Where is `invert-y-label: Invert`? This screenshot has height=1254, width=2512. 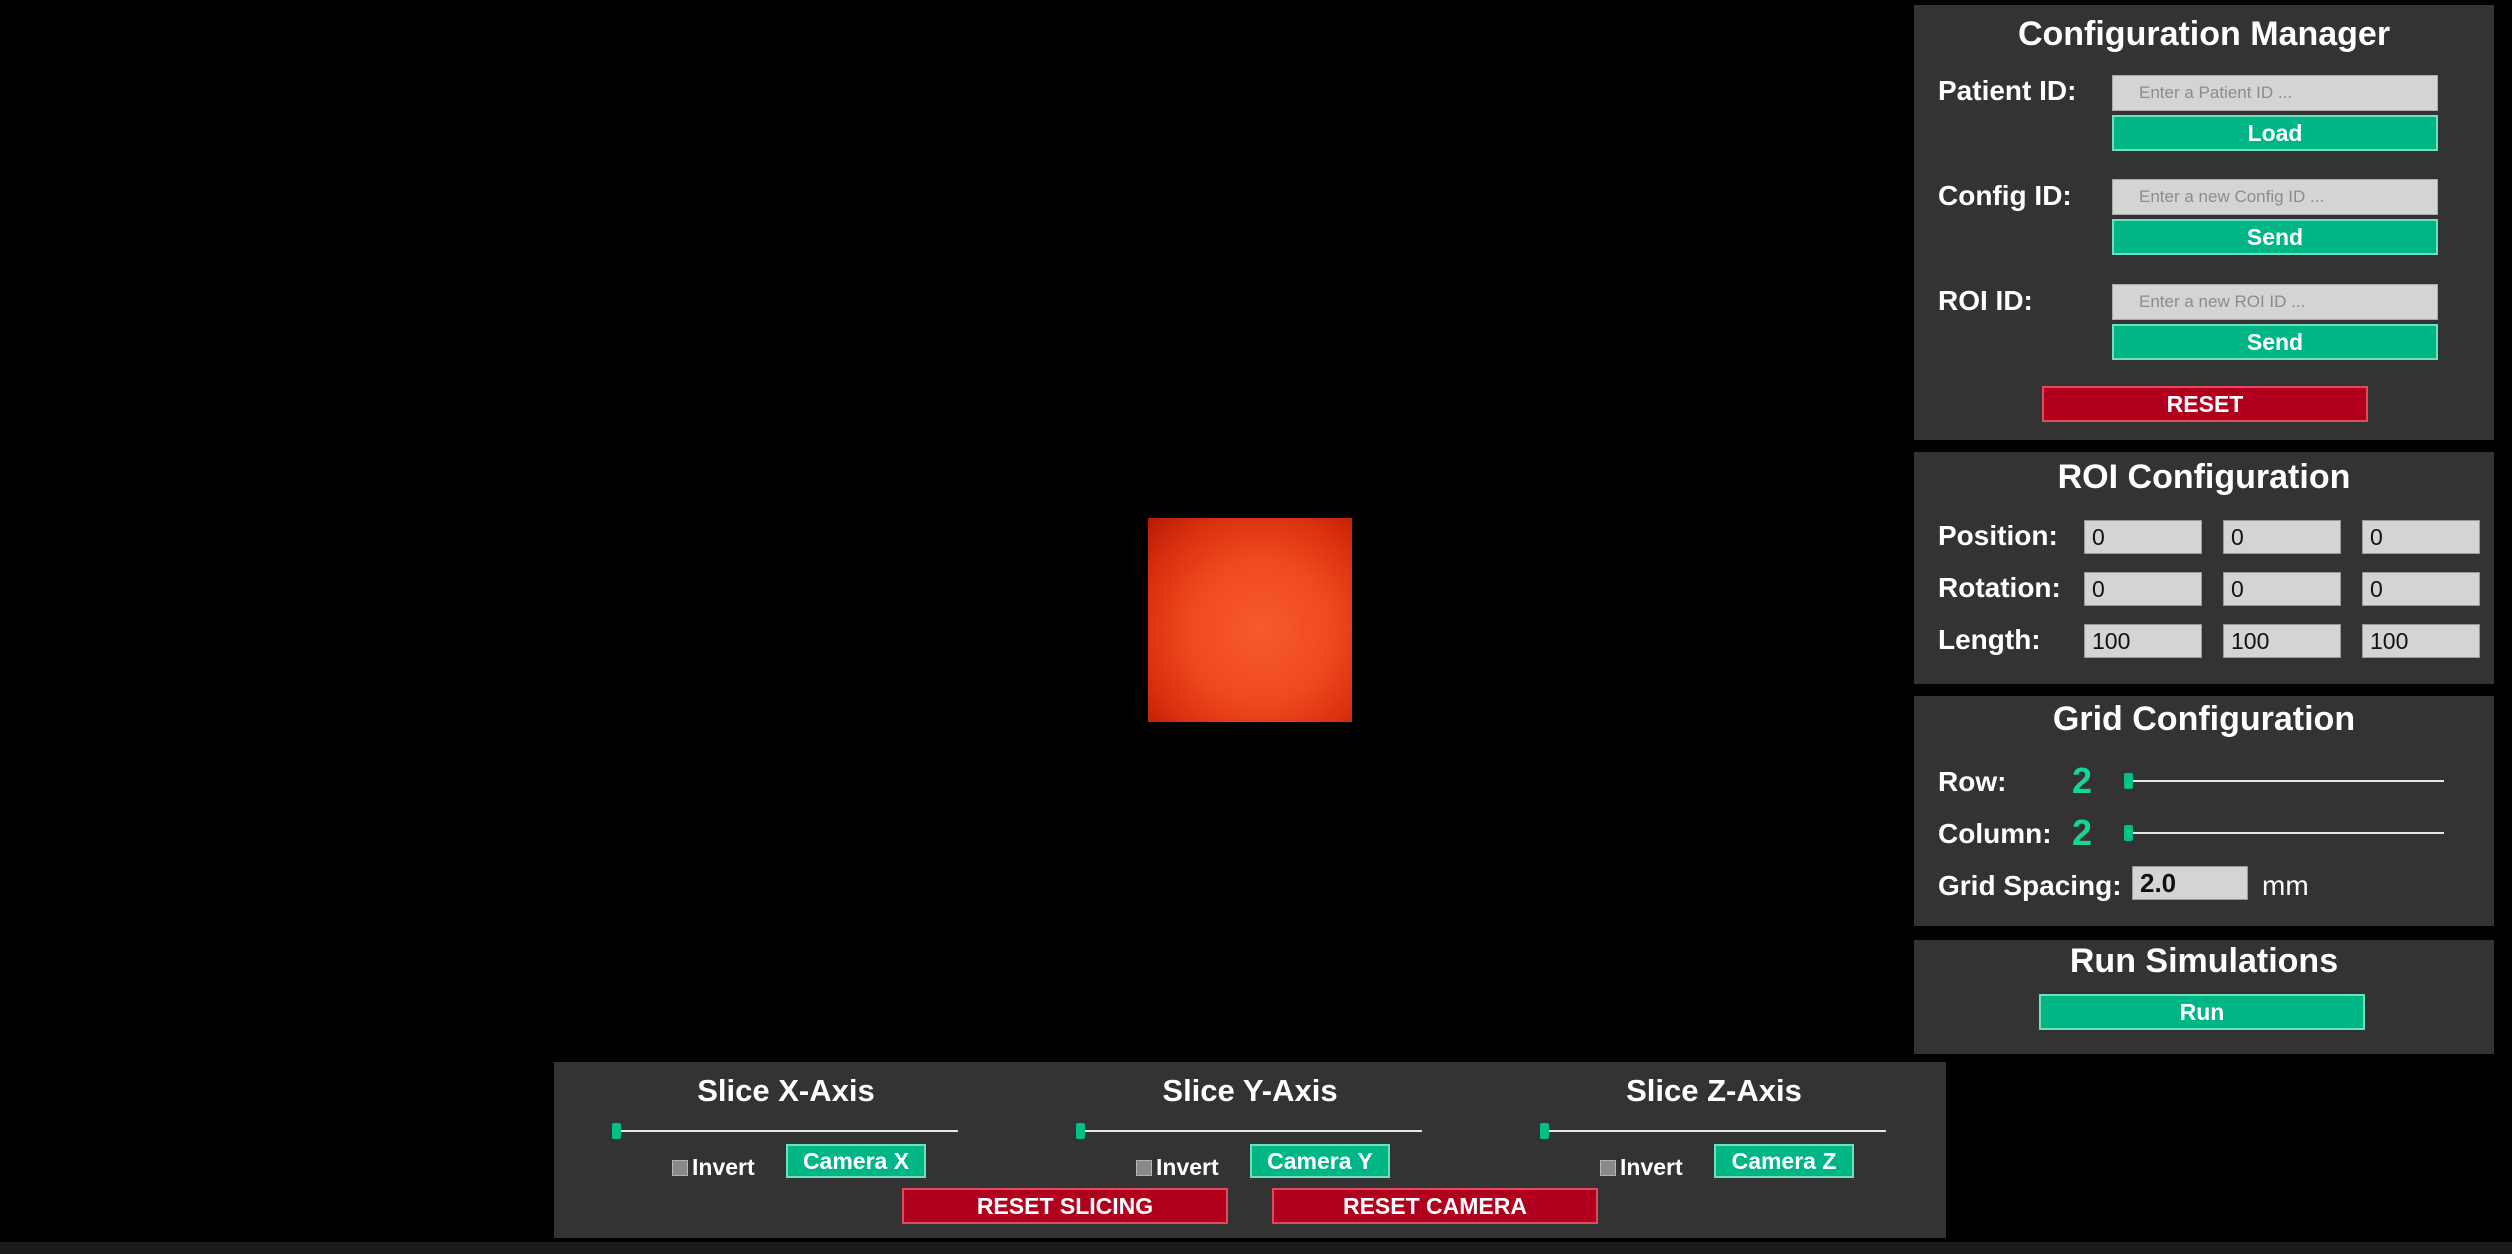 invert-y-label: Invert is located at coordinates (1187, 1167).